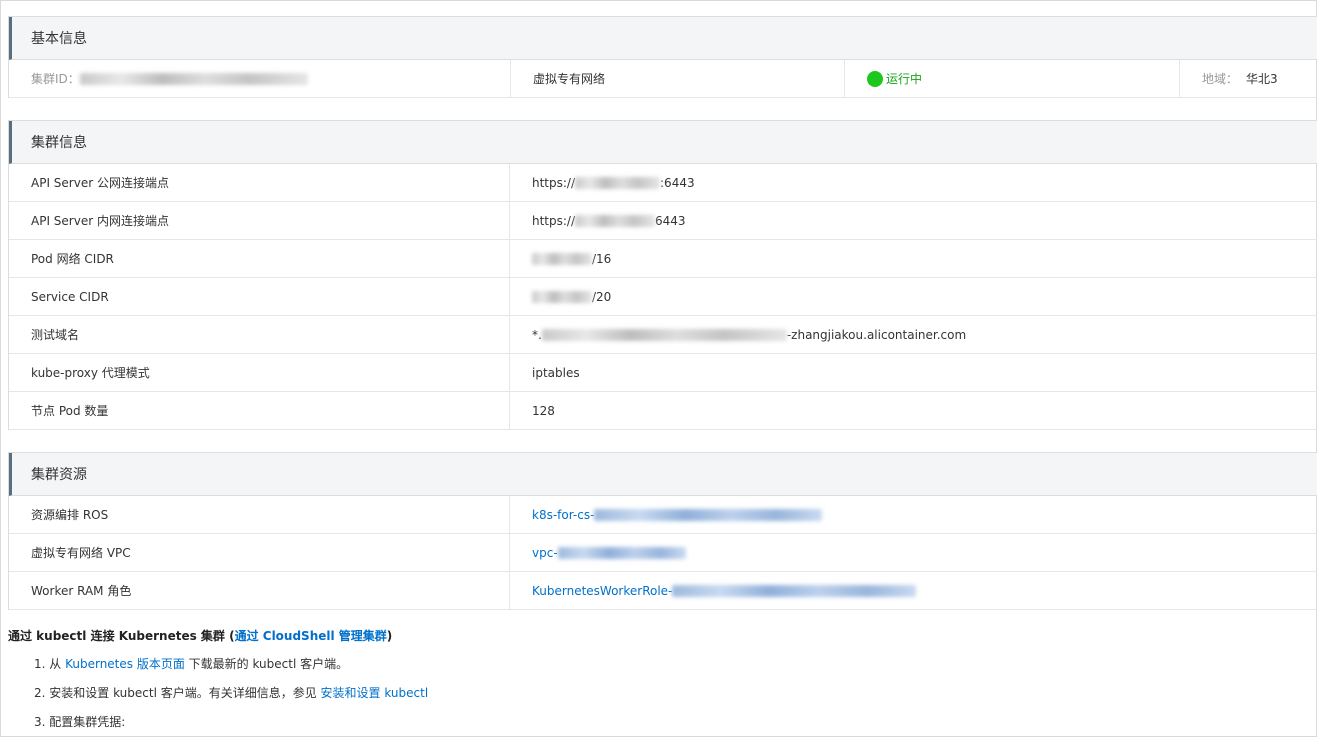 The width and height of the screenshot is (1317, 737). Describe the element at coordinates (177, 693) in the screenshot. I see `step2-text: 2. 安装和设置 kubectl 客户端。有关详细信息，参见` at that location.